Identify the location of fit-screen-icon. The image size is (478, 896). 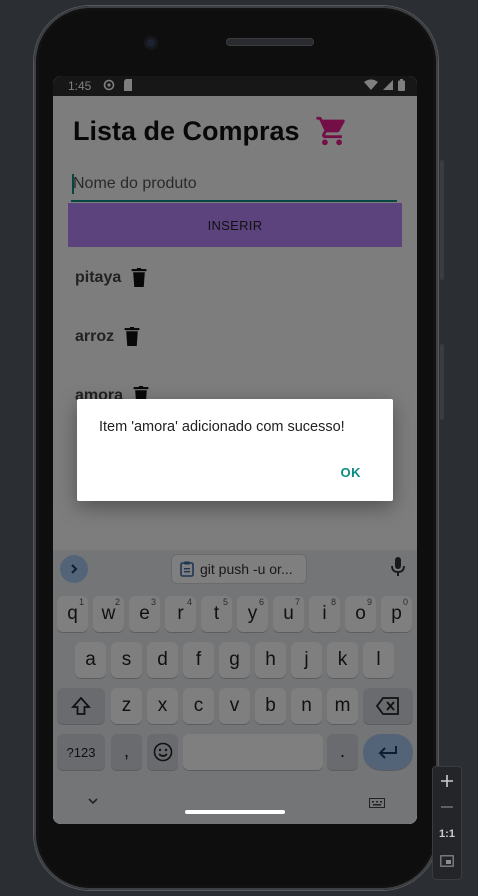
(447, 861).